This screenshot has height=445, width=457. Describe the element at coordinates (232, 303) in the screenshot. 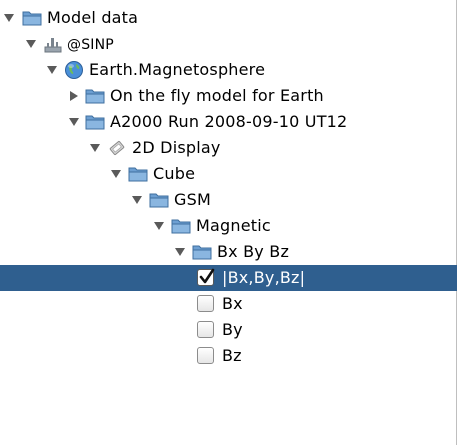

I see `tree-leaf-label: Bx` at that location.